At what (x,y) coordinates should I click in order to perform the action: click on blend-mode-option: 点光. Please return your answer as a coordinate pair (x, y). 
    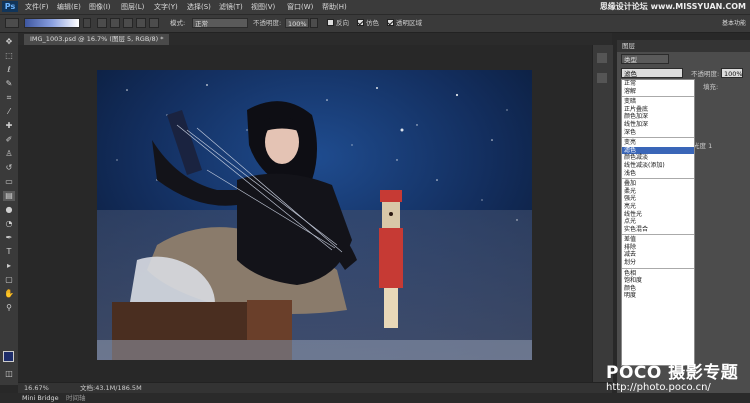
    Looking at the image, I should click on (658, 222).